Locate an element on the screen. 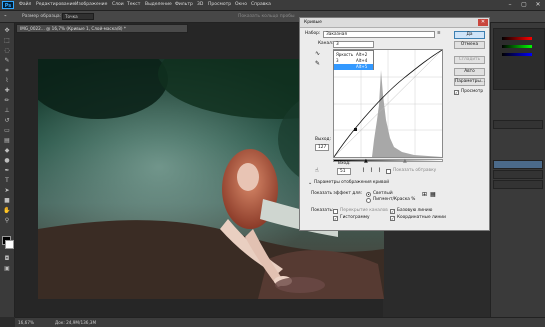 The width and height of the screenshot is (545, 327). black-point-slider-icon: ▲ is located at coordinates (366, 161).